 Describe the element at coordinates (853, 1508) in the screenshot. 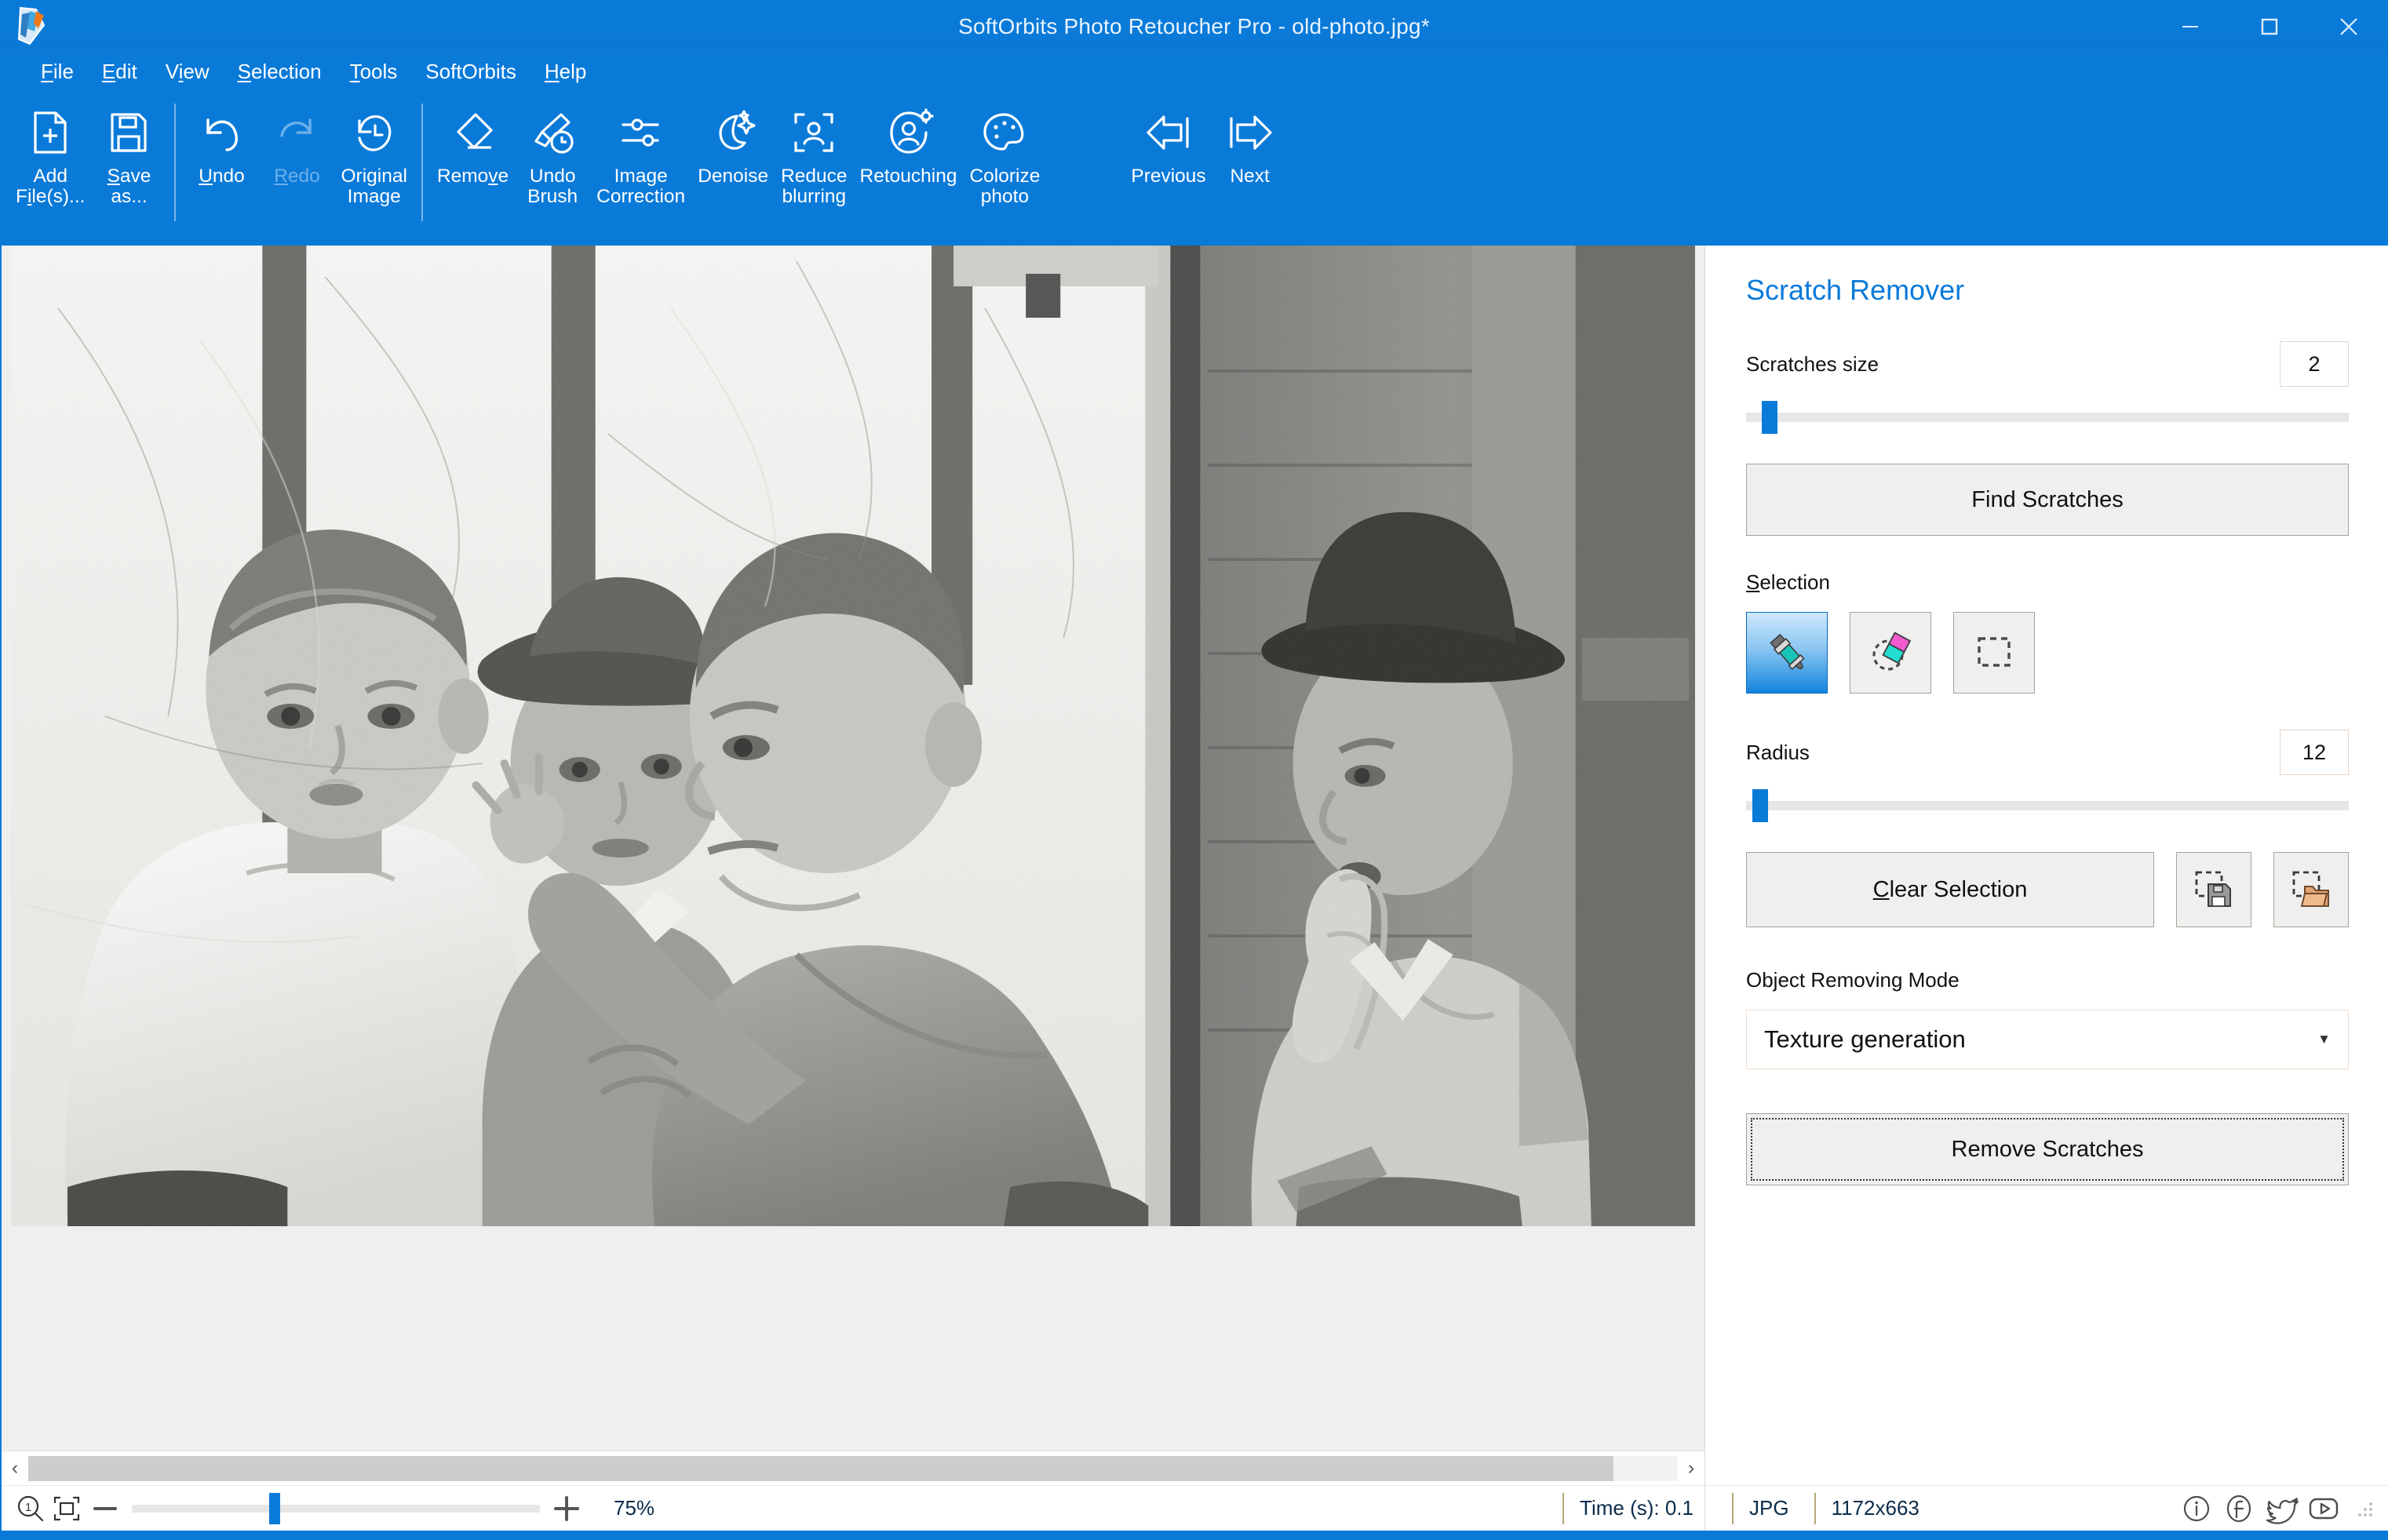

I see `status-bar-left: 1 75% Time (s): 0.1` at that location.